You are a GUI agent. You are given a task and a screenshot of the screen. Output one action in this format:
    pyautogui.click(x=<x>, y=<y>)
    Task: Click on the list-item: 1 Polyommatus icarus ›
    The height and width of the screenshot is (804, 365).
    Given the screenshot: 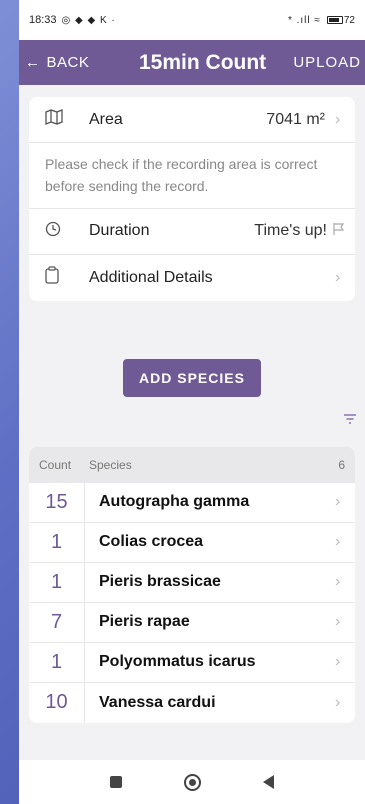 What is the action you would take?
    pyautogui.click(x=192, y=662)
    